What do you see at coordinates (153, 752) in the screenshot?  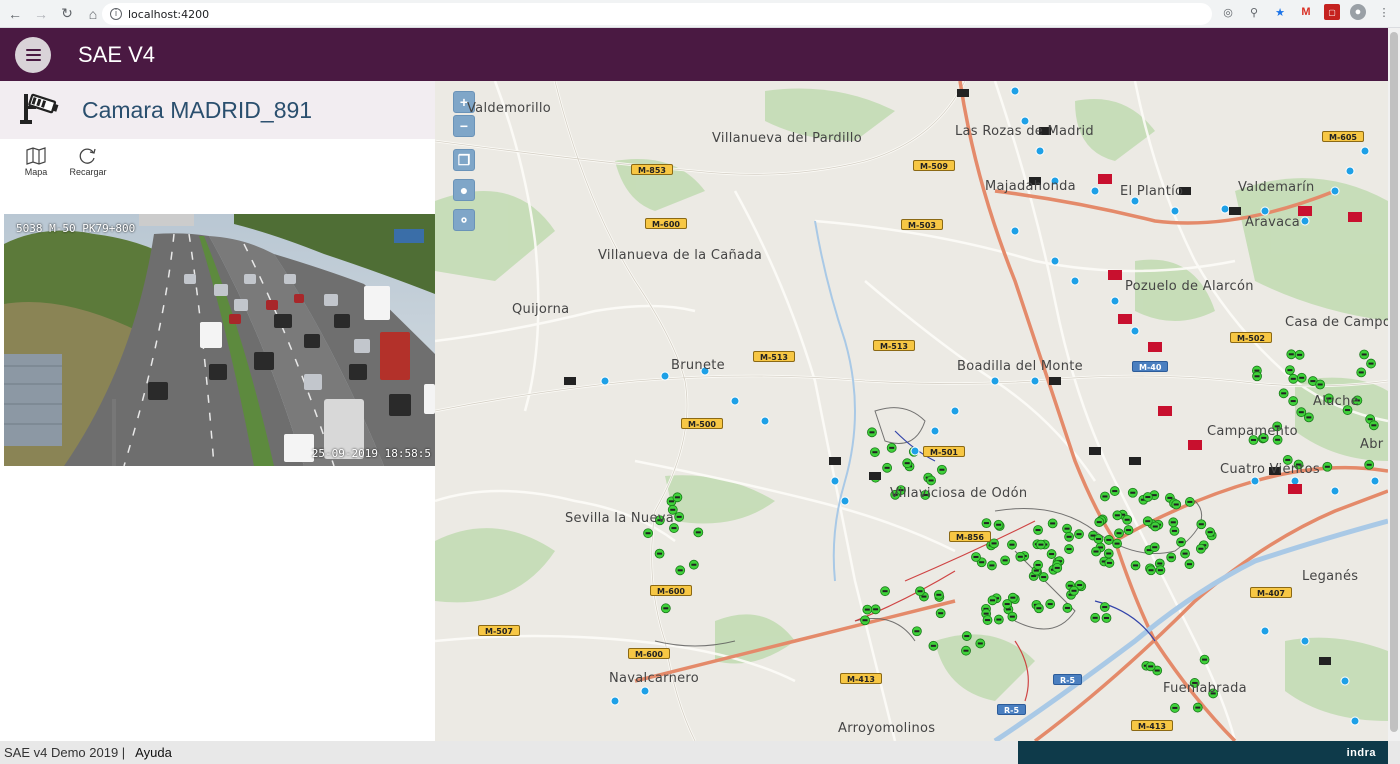 I see `help-link: Ayuda` at bounding box center [153, 752].